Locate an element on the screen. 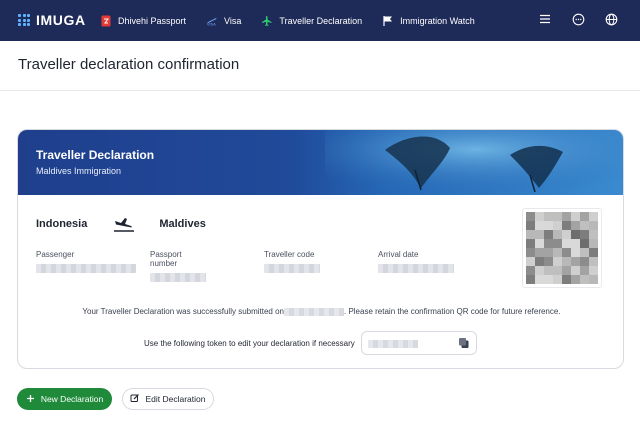 The height and width of the screenshot is (434, 640). nav-item-immigration-watch: Immigration Watch is located at coordinates (428, 21).